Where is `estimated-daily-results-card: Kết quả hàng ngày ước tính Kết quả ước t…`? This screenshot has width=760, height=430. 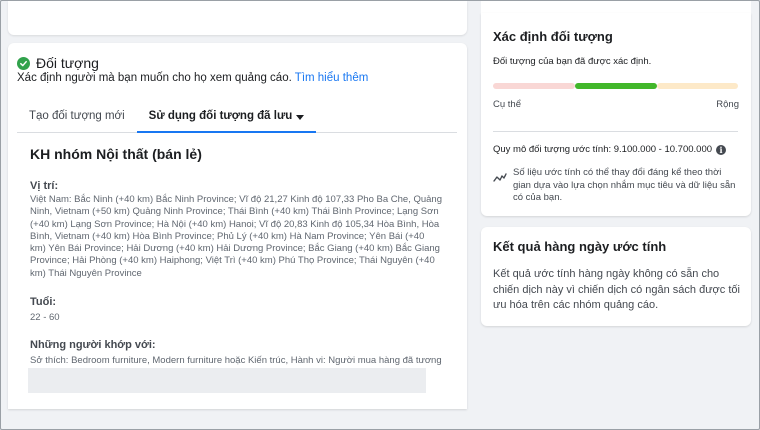 estimated-daily-results-card: Kết quả hàng ngày ước tính Kết quả ước t… is located at coordinates (616, 276).